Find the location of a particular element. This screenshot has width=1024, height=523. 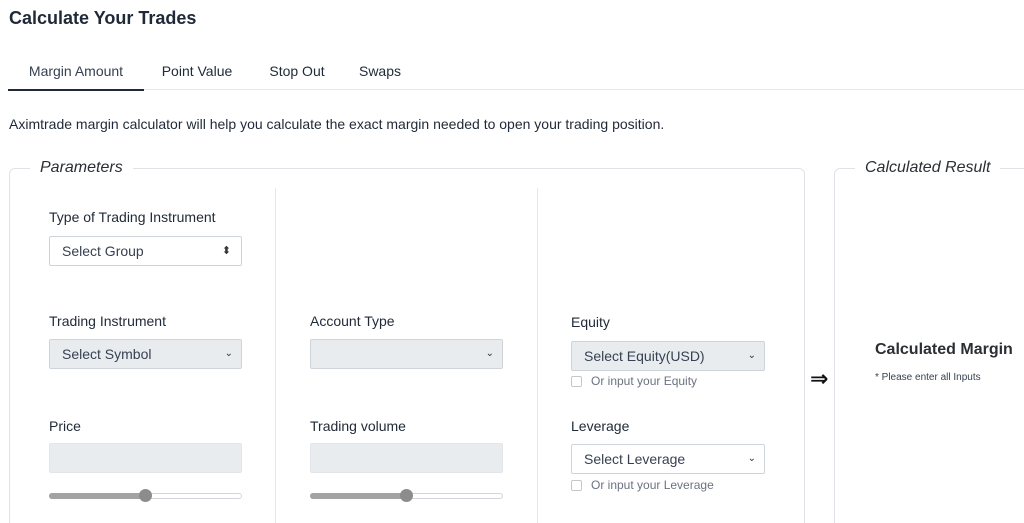

equity-checkbox-label: Or input your Equity is located at coordinates (644, 381).